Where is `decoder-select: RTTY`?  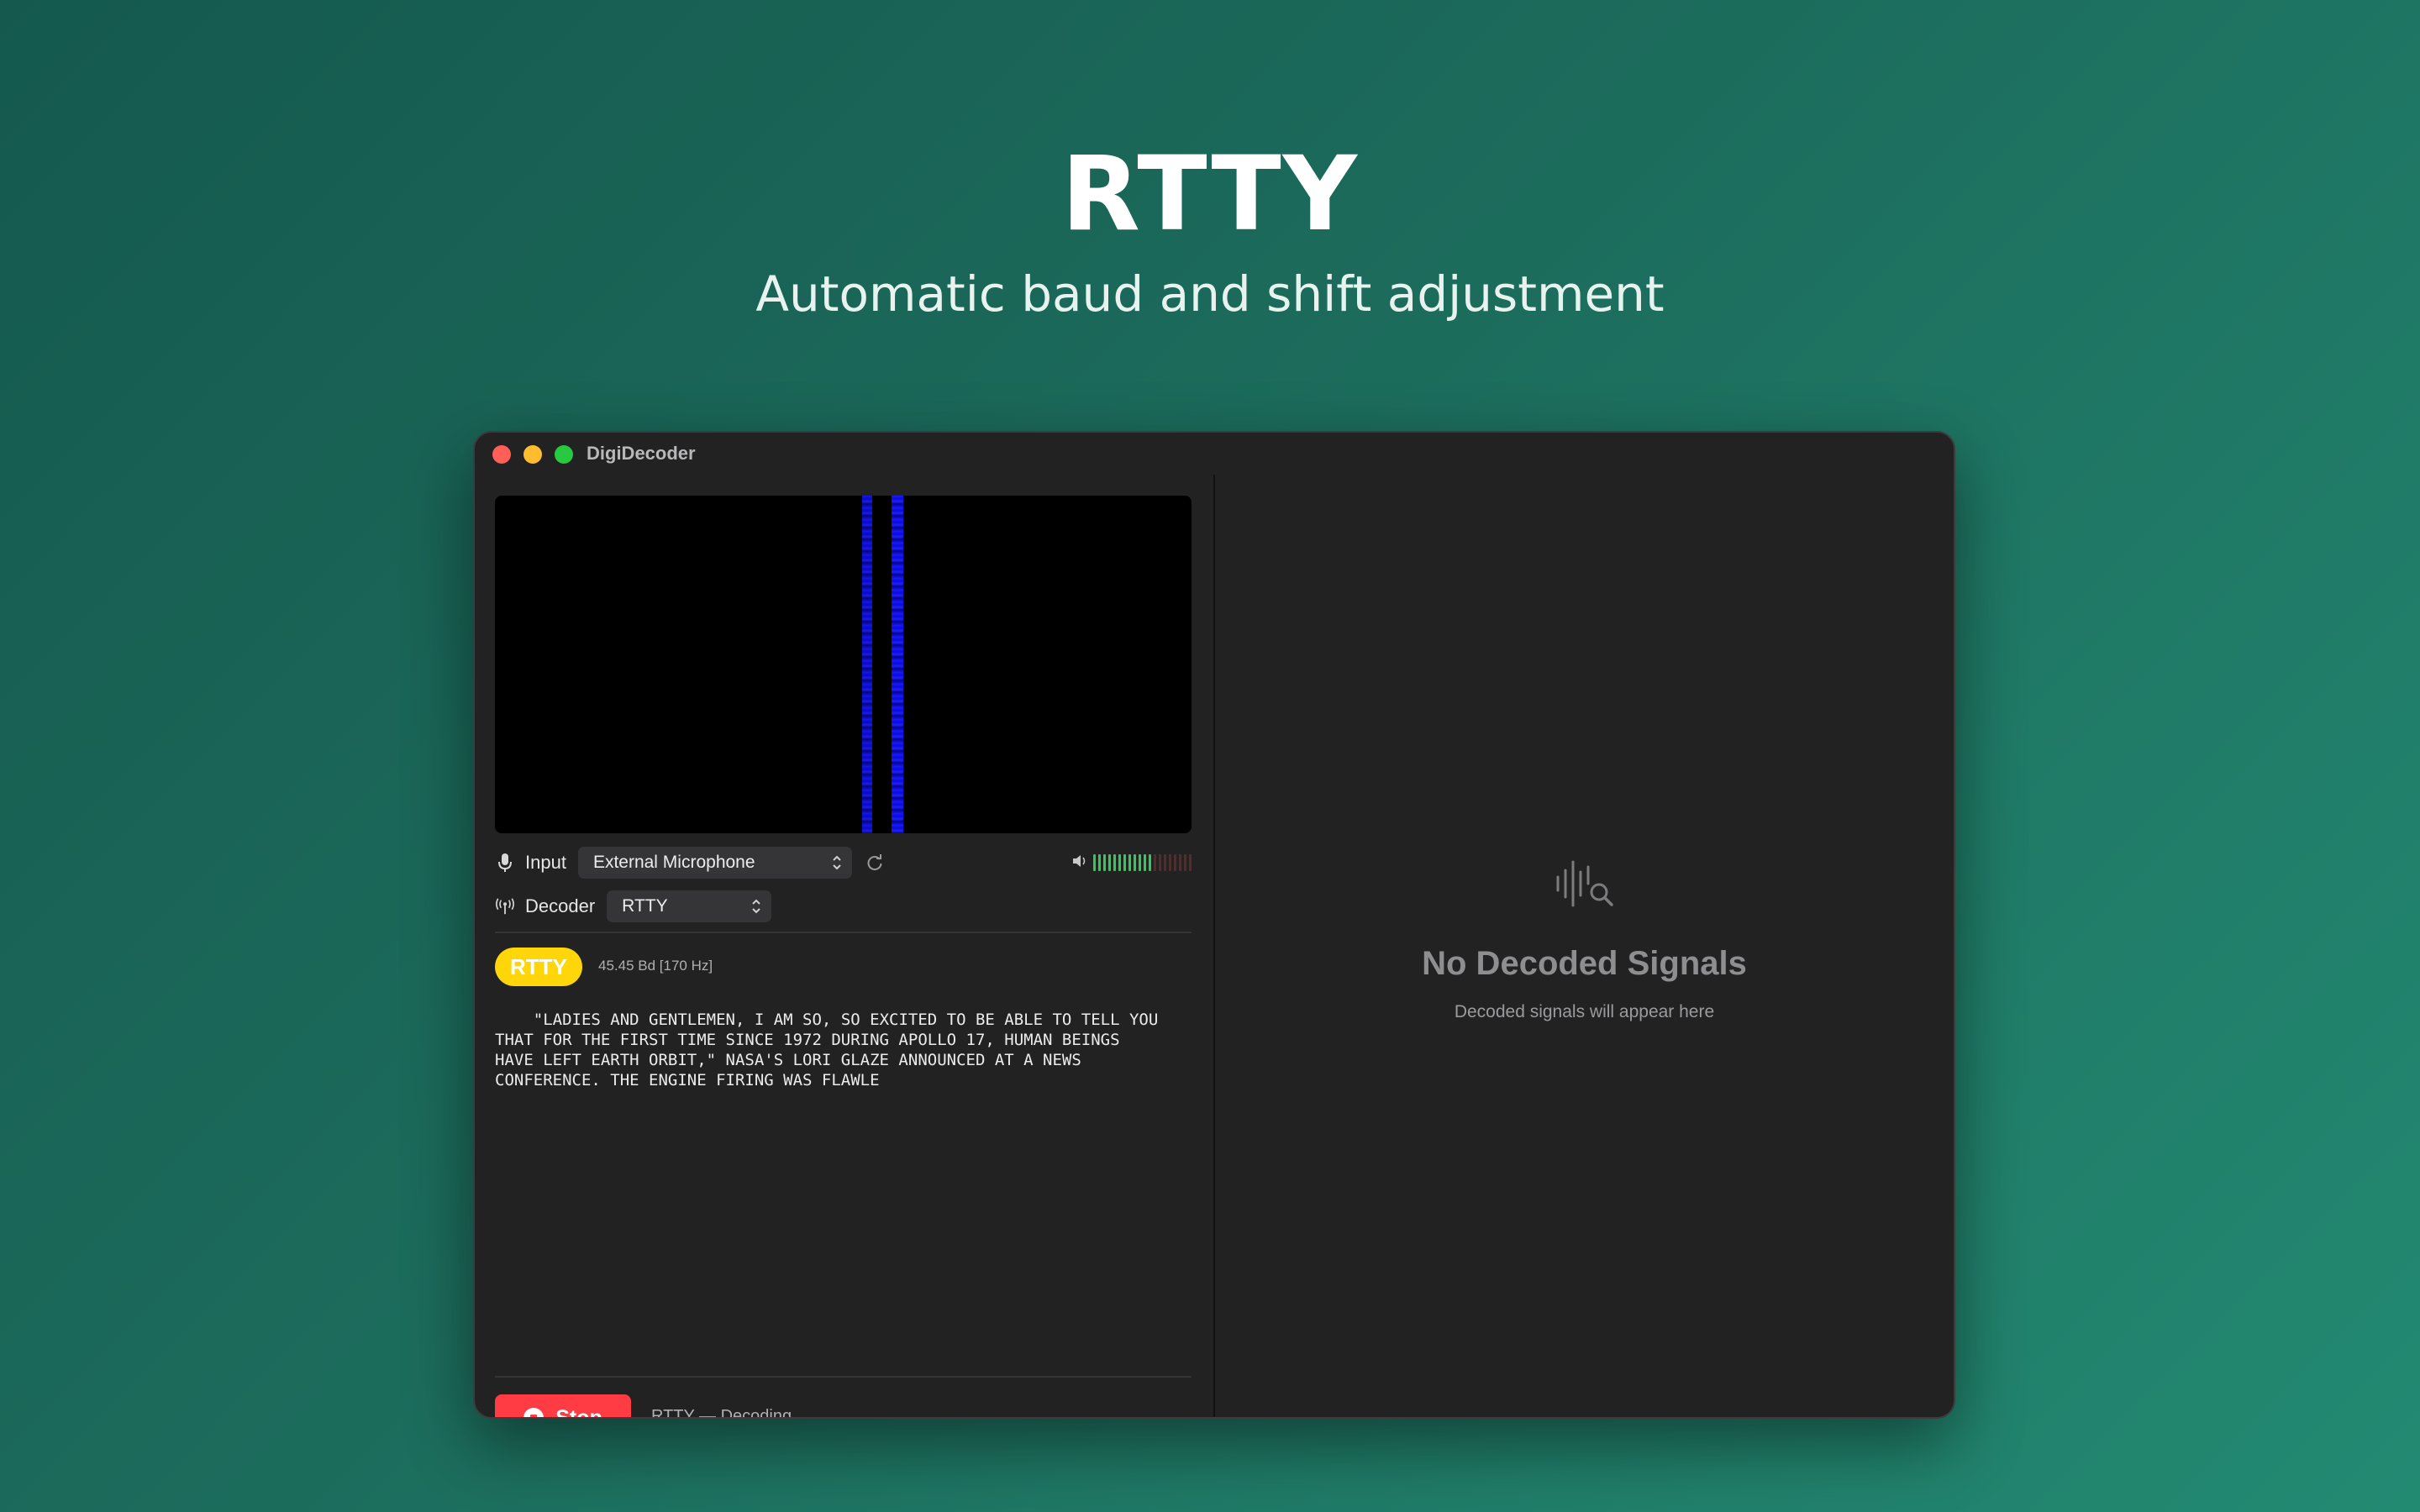
decoder-select: RTTY is located at coordinates (689, 906).